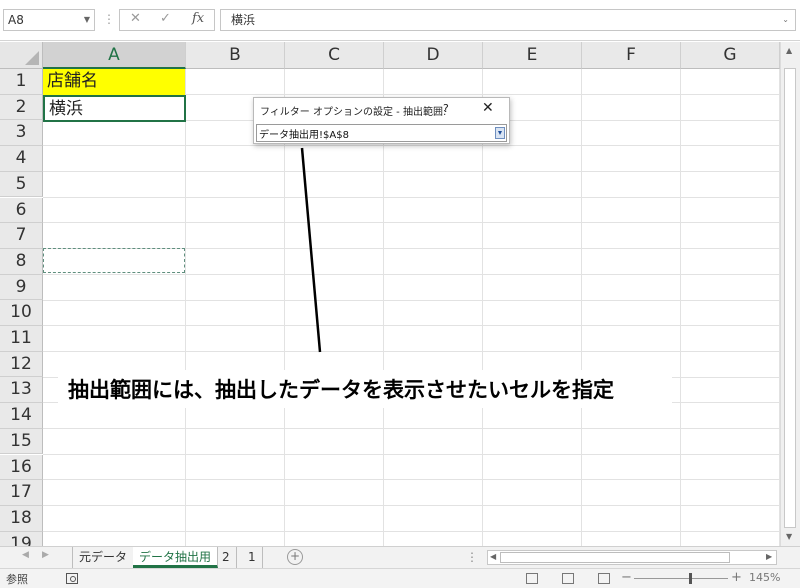  Describe the element at coordinates (243, 20) in the screenshot. I see `formula-value: 横浜` at that location.